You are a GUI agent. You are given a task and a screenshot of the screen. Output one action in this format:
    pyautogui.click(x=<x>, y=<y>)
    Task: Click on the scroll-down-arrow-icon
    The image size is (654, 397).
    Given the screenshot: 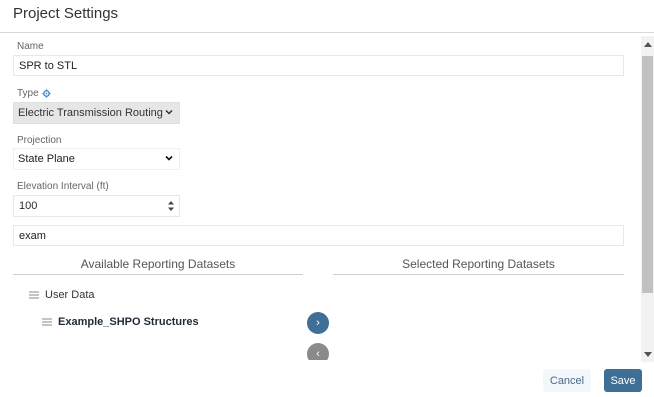 What is the action you would take?
    pyautogui.click(x=648, y=354)
    